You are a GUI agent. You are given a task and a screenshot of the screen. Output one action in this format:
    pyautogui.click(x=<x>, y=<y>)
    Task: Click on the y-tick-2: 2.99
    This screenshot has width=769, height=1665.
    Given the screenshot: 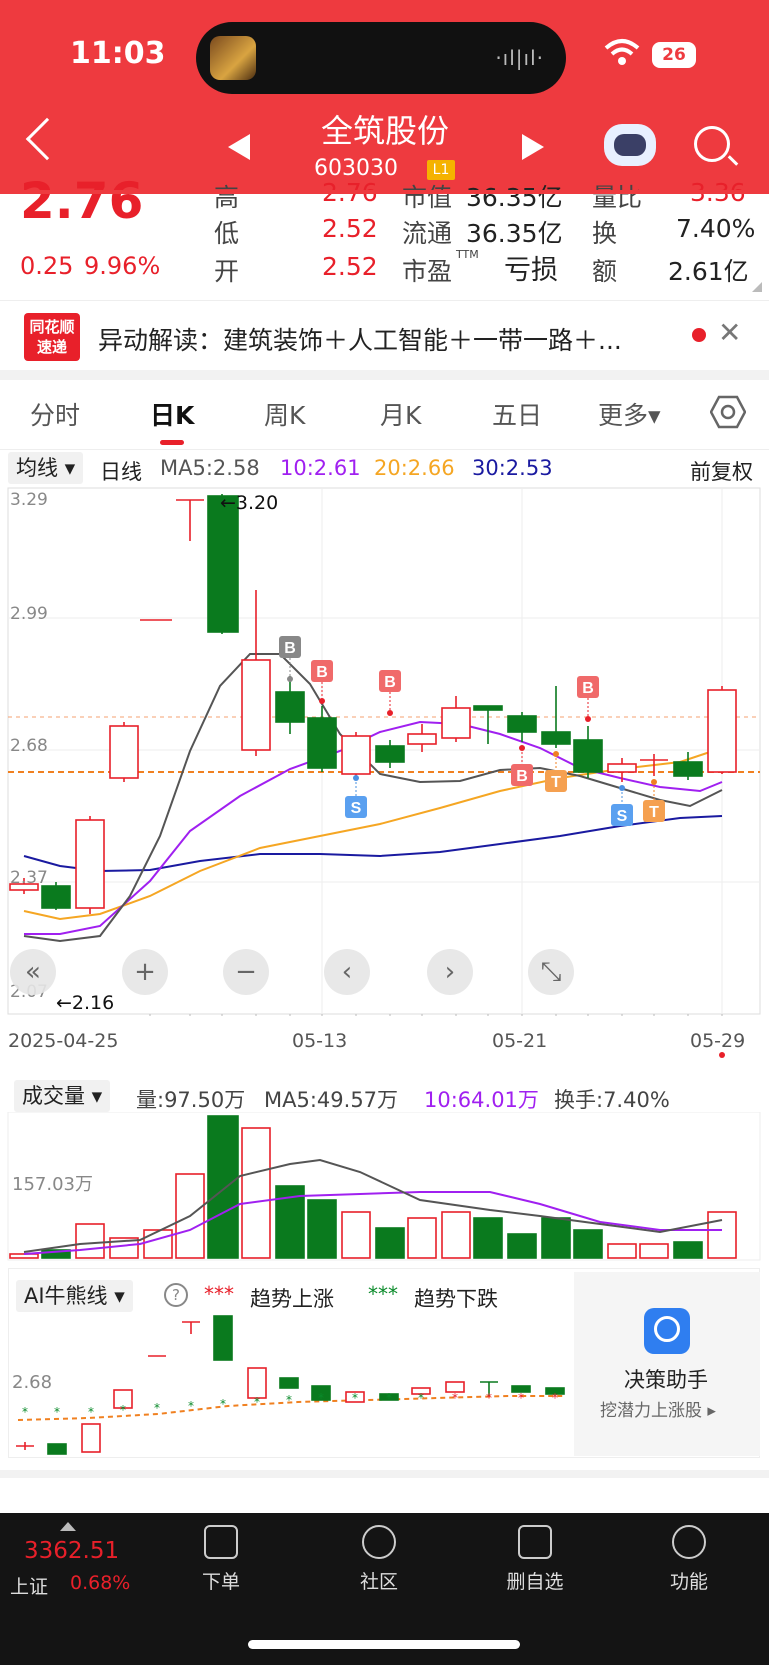 What is the action you would take?
    pyautogui.click(x=29, y=614)
    